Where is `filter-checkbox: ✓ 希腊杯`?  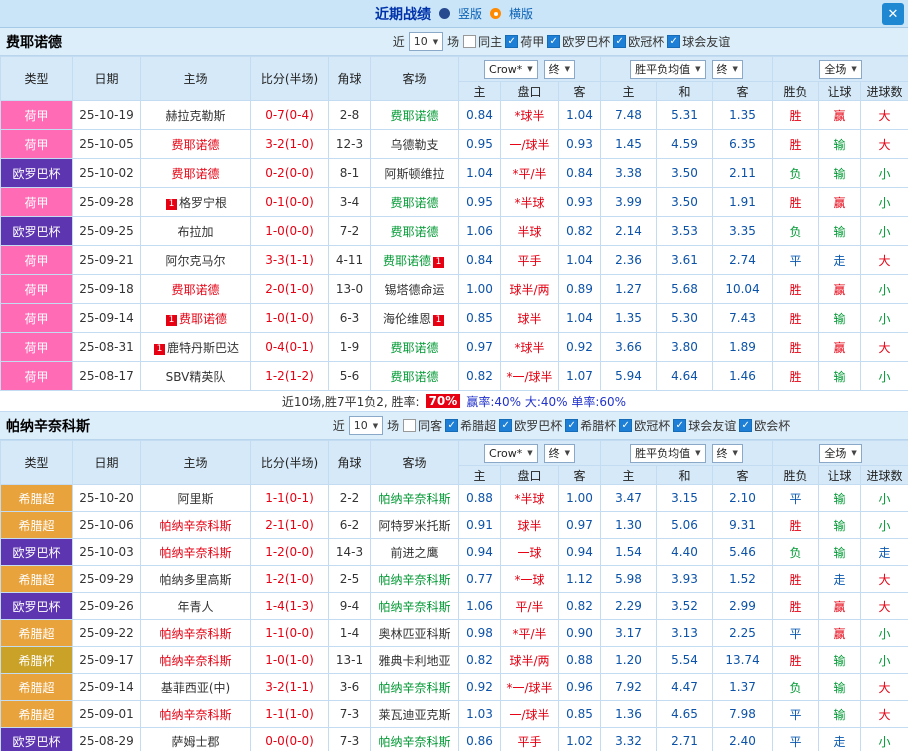
filter-checkbox: ✓ 希腊杯 is located at coordinates (590, 425).